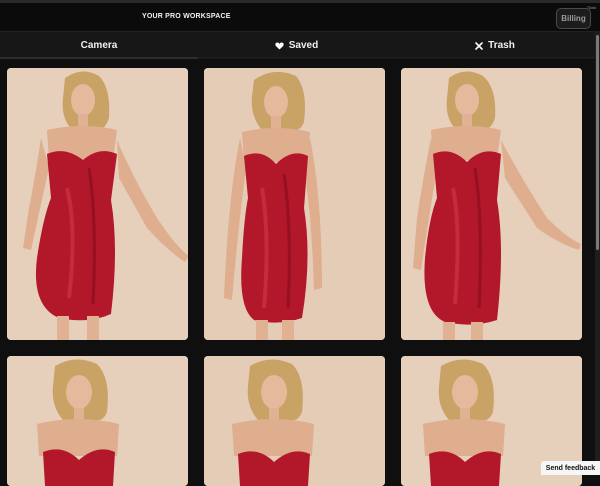  I want to click on tab-trash-label: Trash, so click(501, 45).